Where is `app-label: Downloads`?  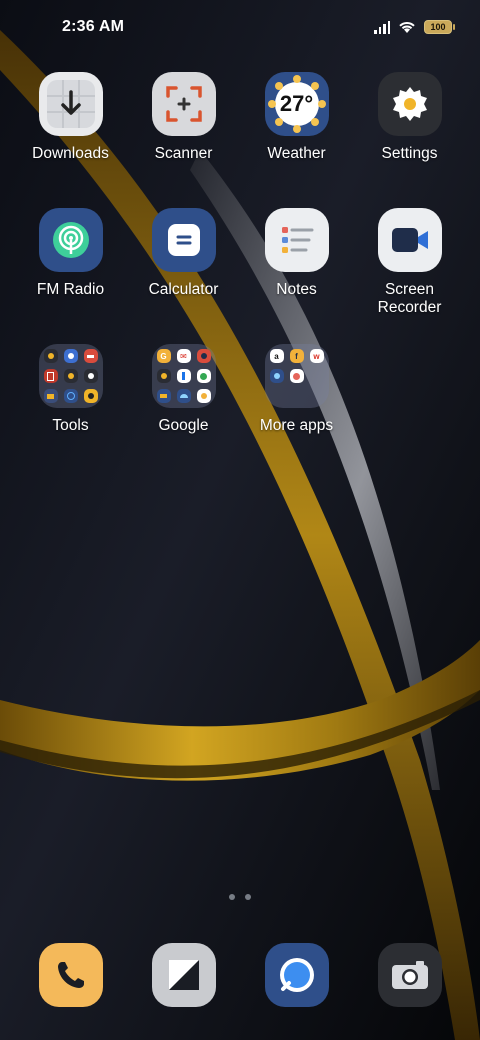
app-label: Downloads is located at coordinates (70, 153).